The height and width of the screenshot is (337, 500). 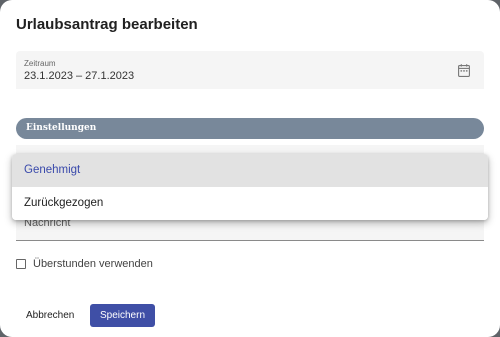 I want to click on settings-section-header: Einstellungen, so click(x=250, y=128).